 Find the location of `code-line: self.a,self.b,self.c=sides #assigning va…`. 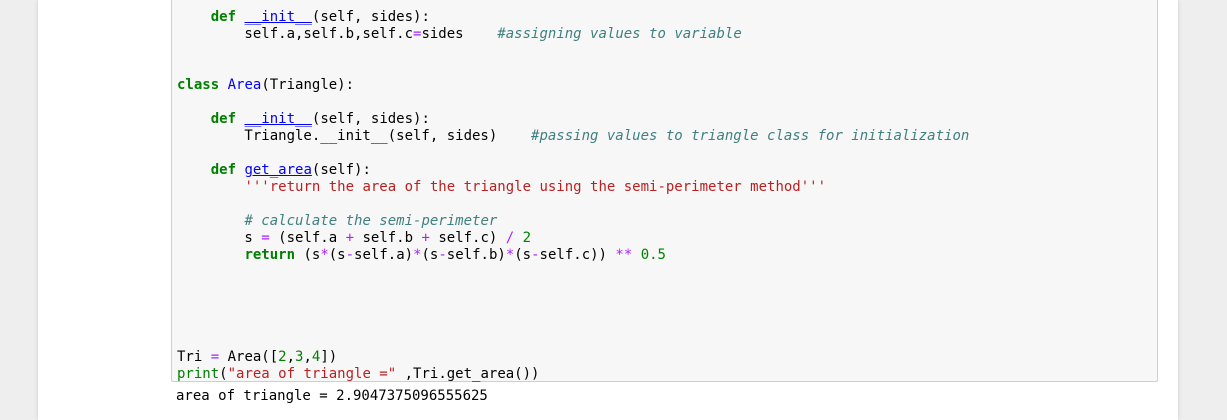

code-line: self.a,self.b,self.c=sides #assigning va… is located at coordinates (573, 34).